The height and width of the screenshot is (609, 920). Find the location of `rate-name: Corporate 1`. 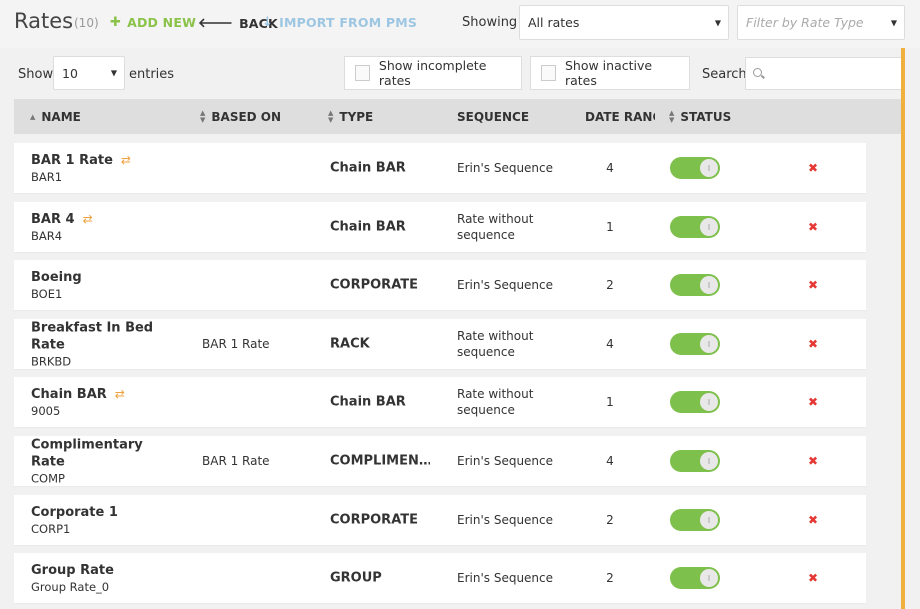

rate-name: Corporate 1 is located at coordinates (74, 512).